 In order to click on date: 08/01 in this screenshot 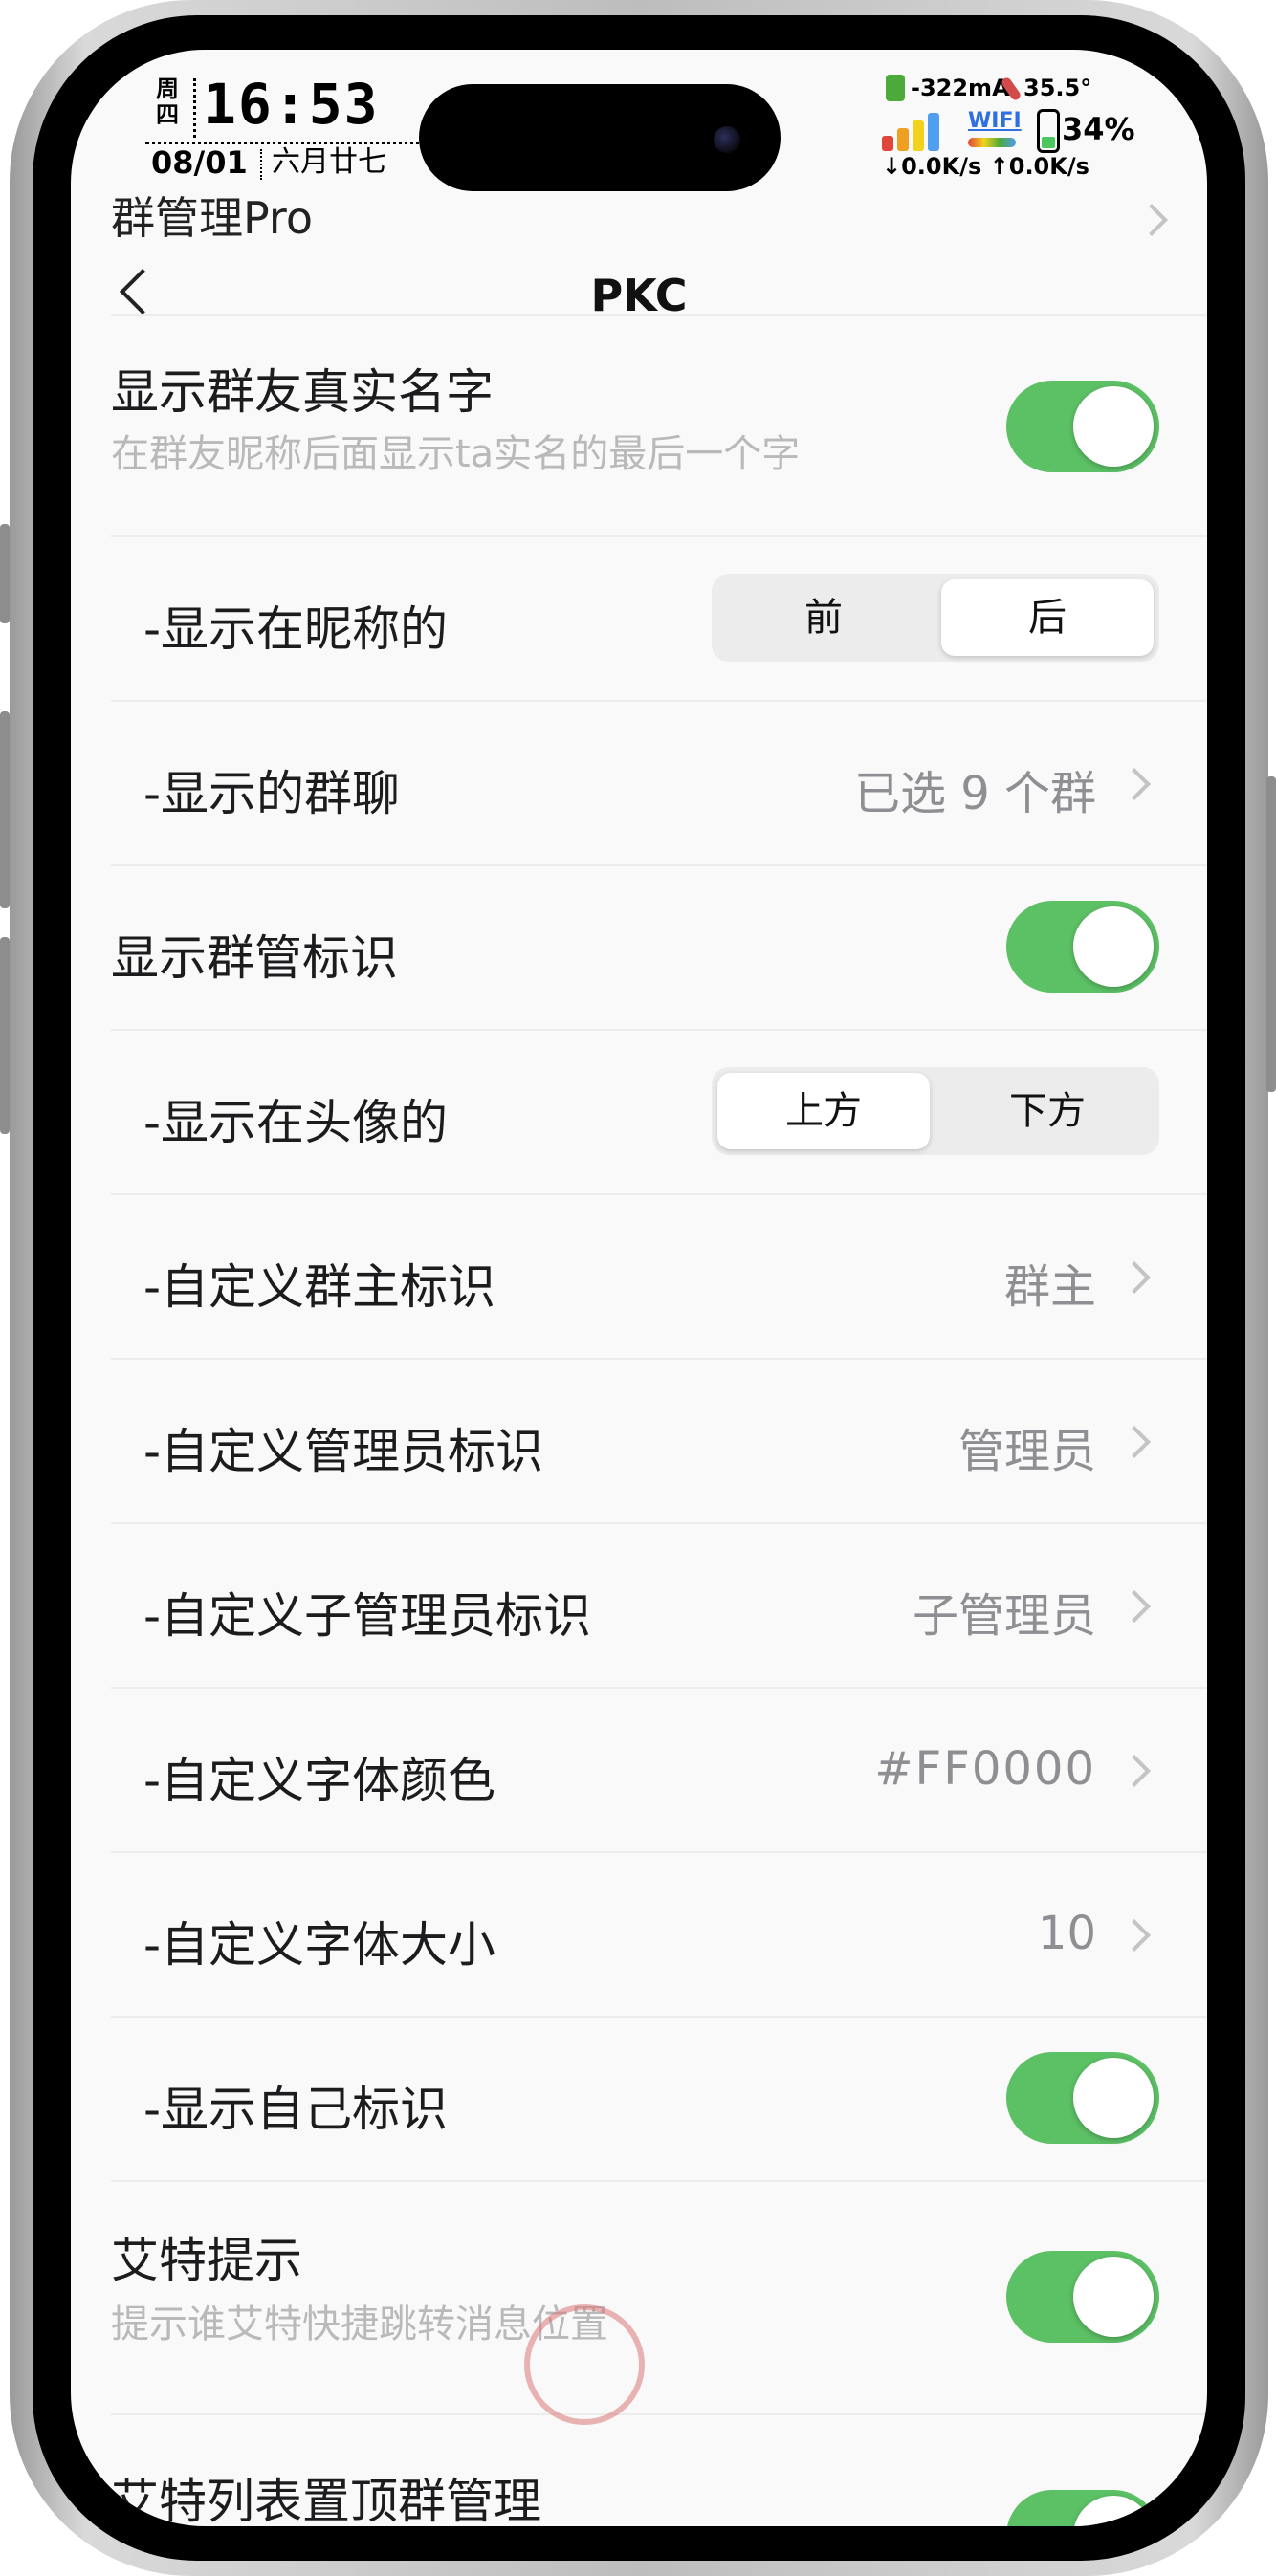, I will do `click(199, 162)`.